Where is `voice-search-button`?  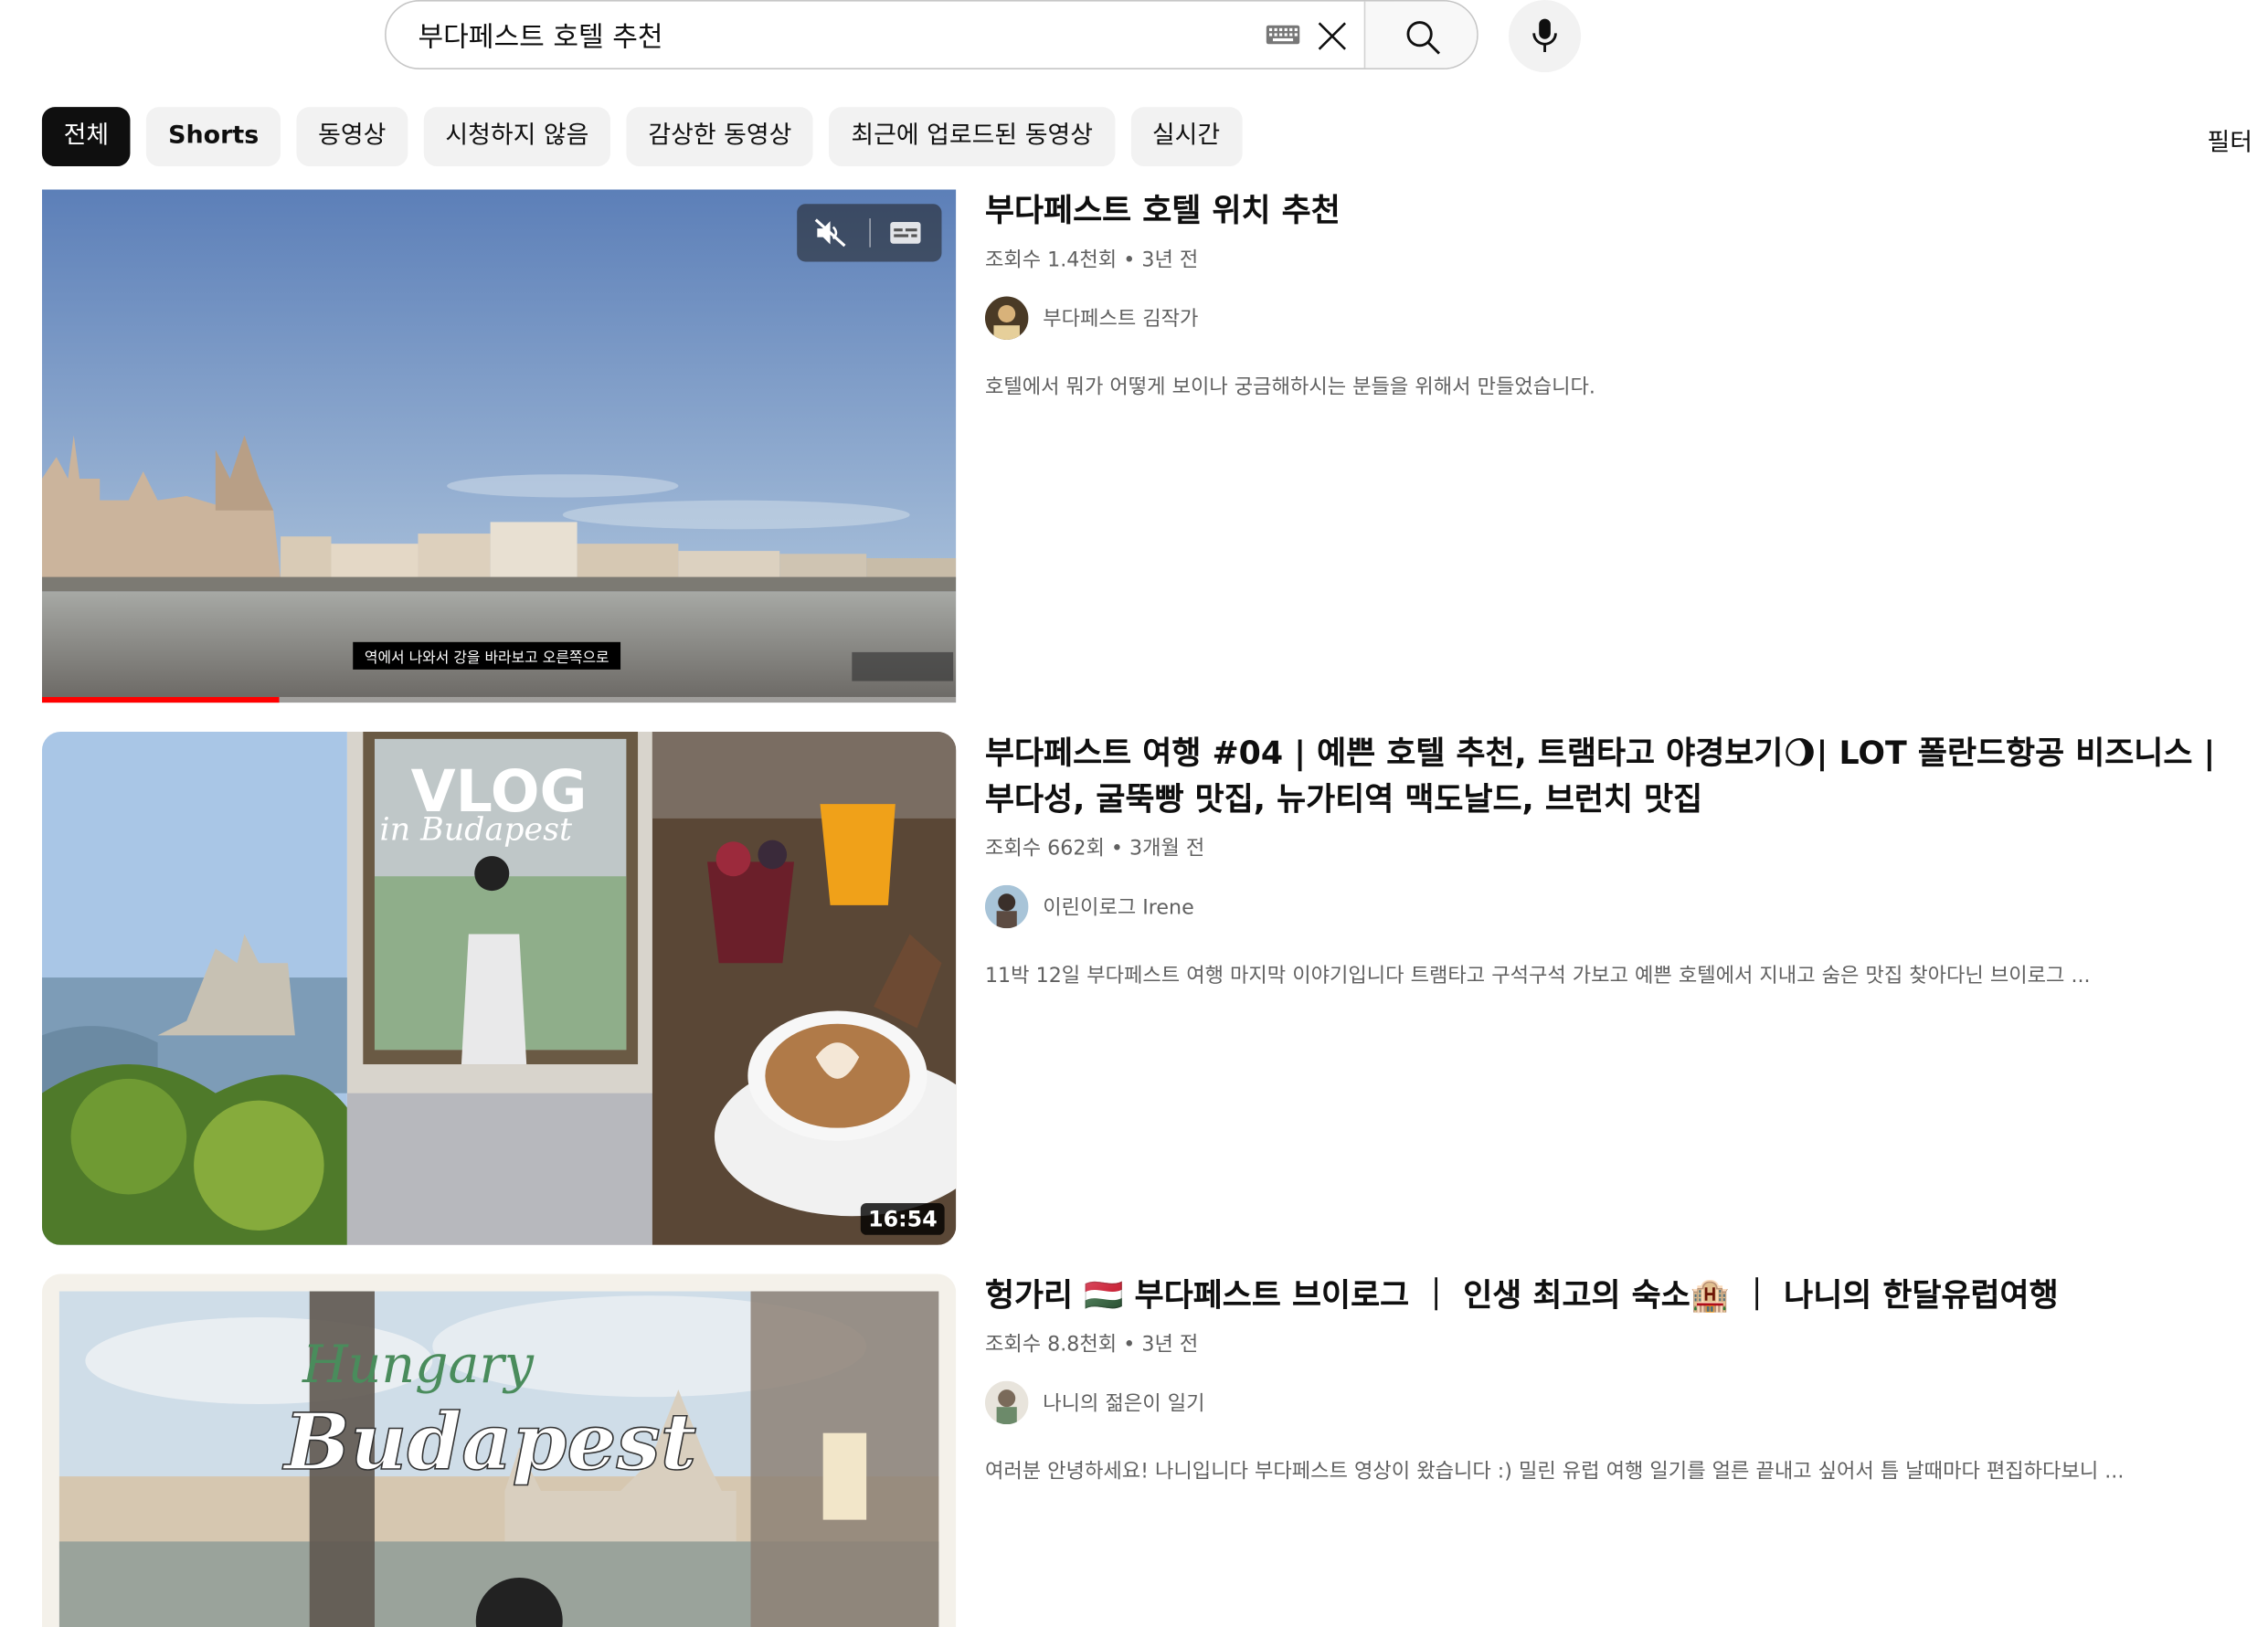 voice-search-button is located at coordinates (1545, 36).